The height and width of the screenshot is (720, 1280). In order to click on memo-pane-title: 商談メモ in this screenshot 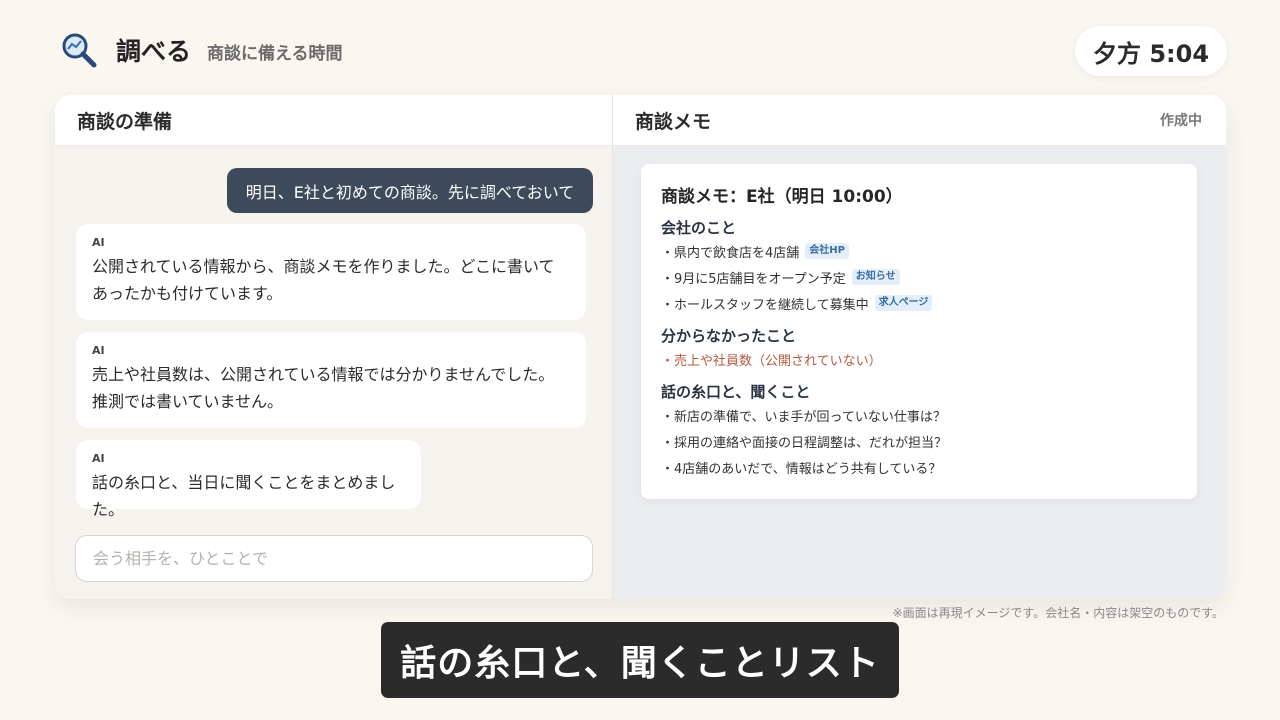, I will do `click(673, 121)`.